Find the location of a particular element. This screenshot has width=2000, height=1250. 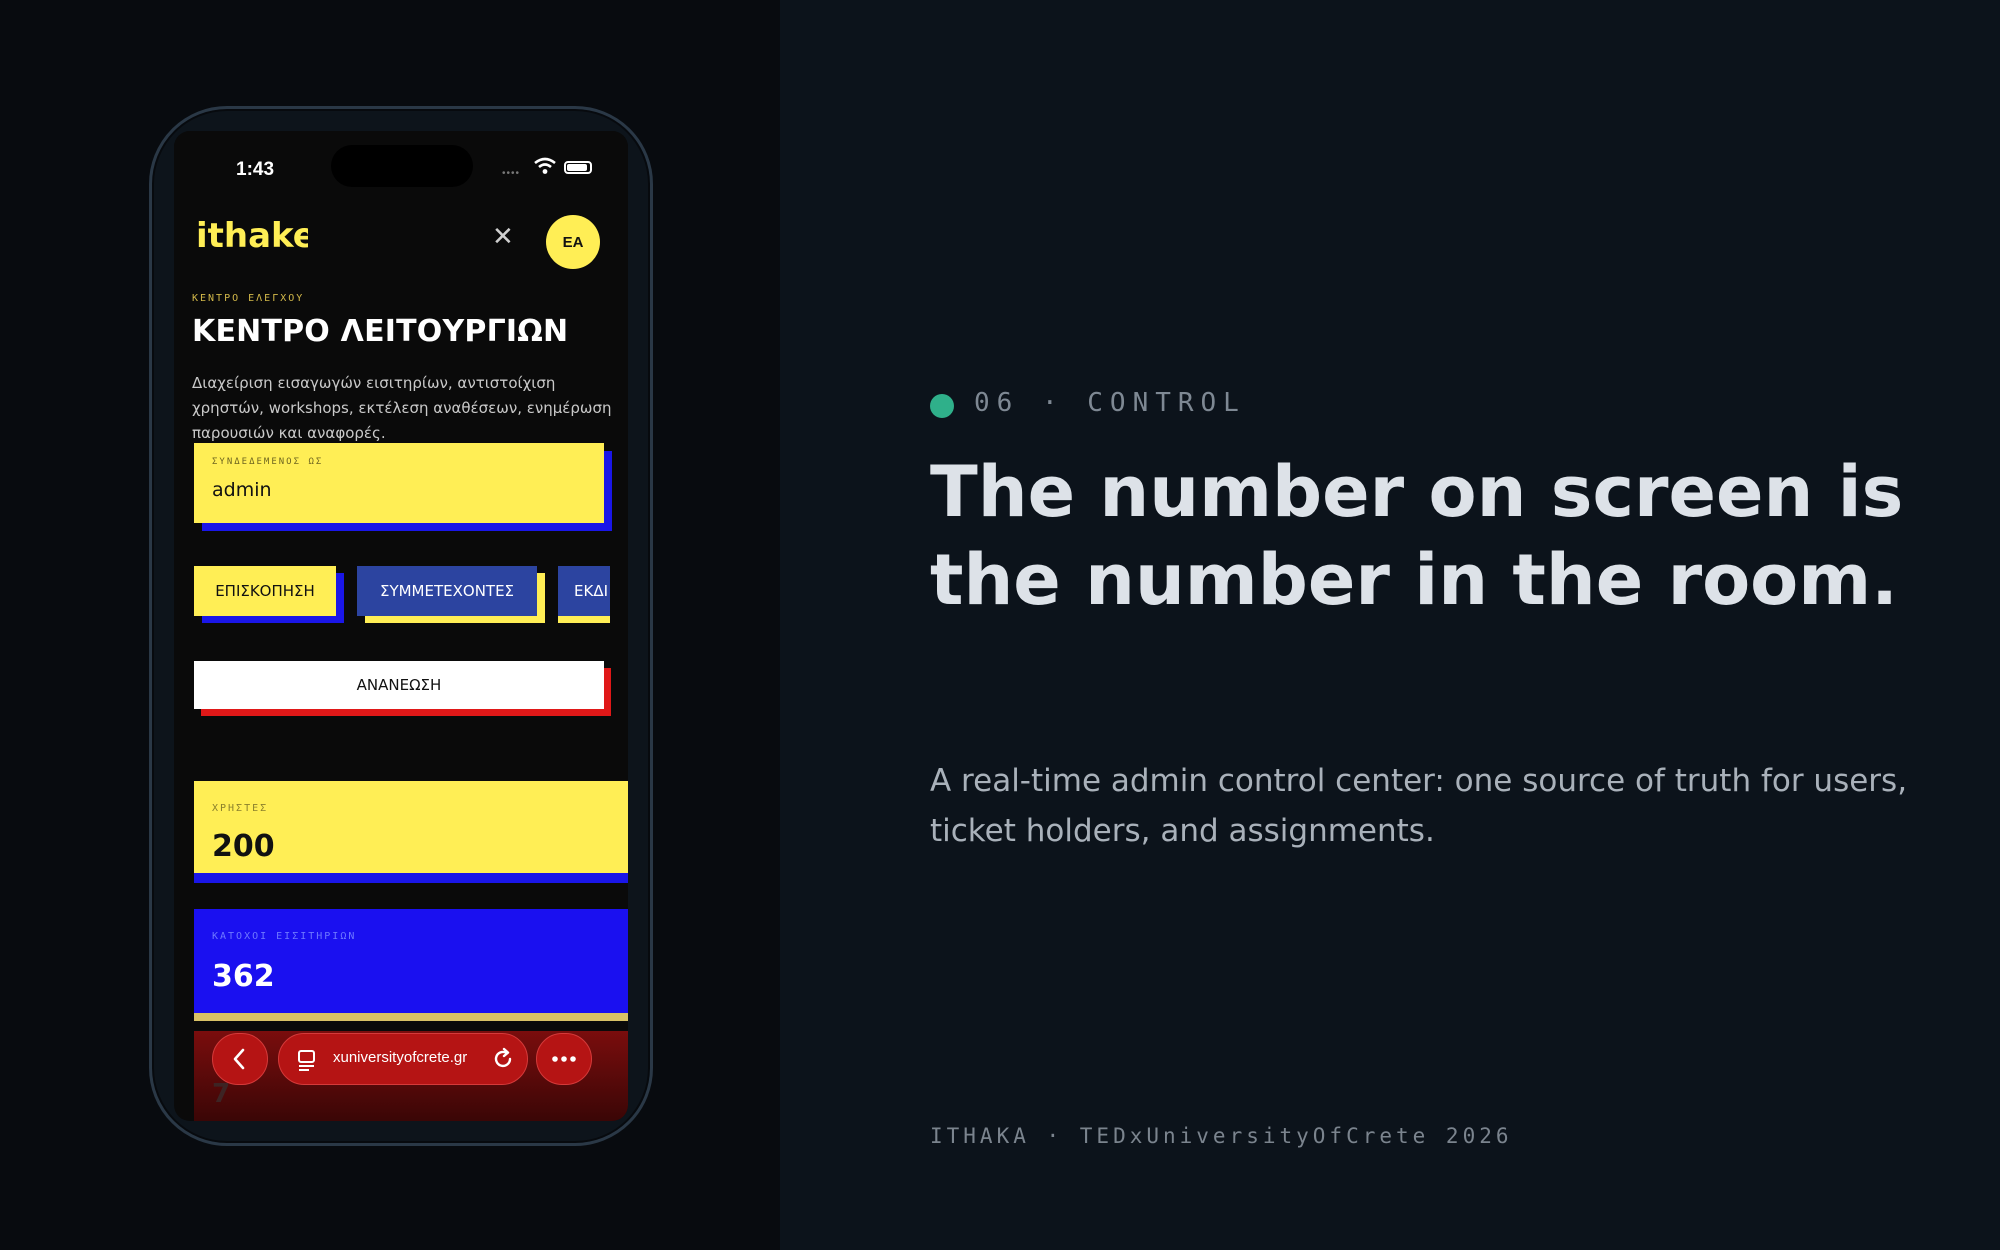

status-bar: 1:43 •••• is located at coordinates (401, 164).